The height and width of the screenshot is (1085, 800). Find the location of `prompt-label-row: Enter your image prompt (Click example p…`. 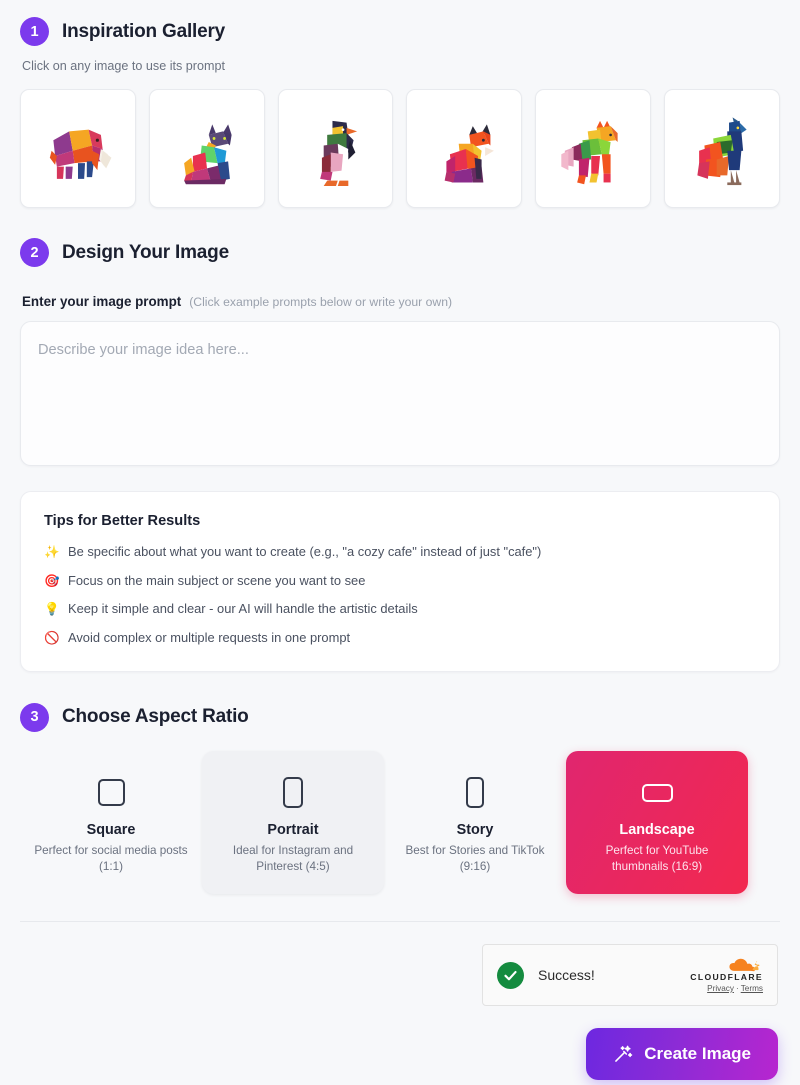

prompt-label-row: Enter your image prompt (Click example p… is located at coordinates (401, 301).